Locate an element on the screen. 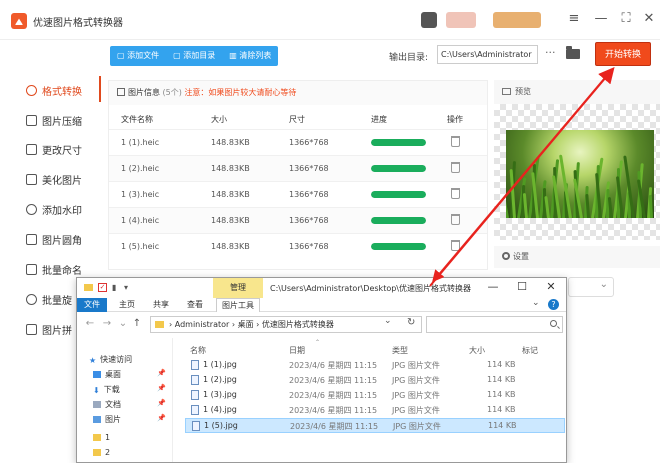  blurred-avatar is located at coordinates (429, 20).